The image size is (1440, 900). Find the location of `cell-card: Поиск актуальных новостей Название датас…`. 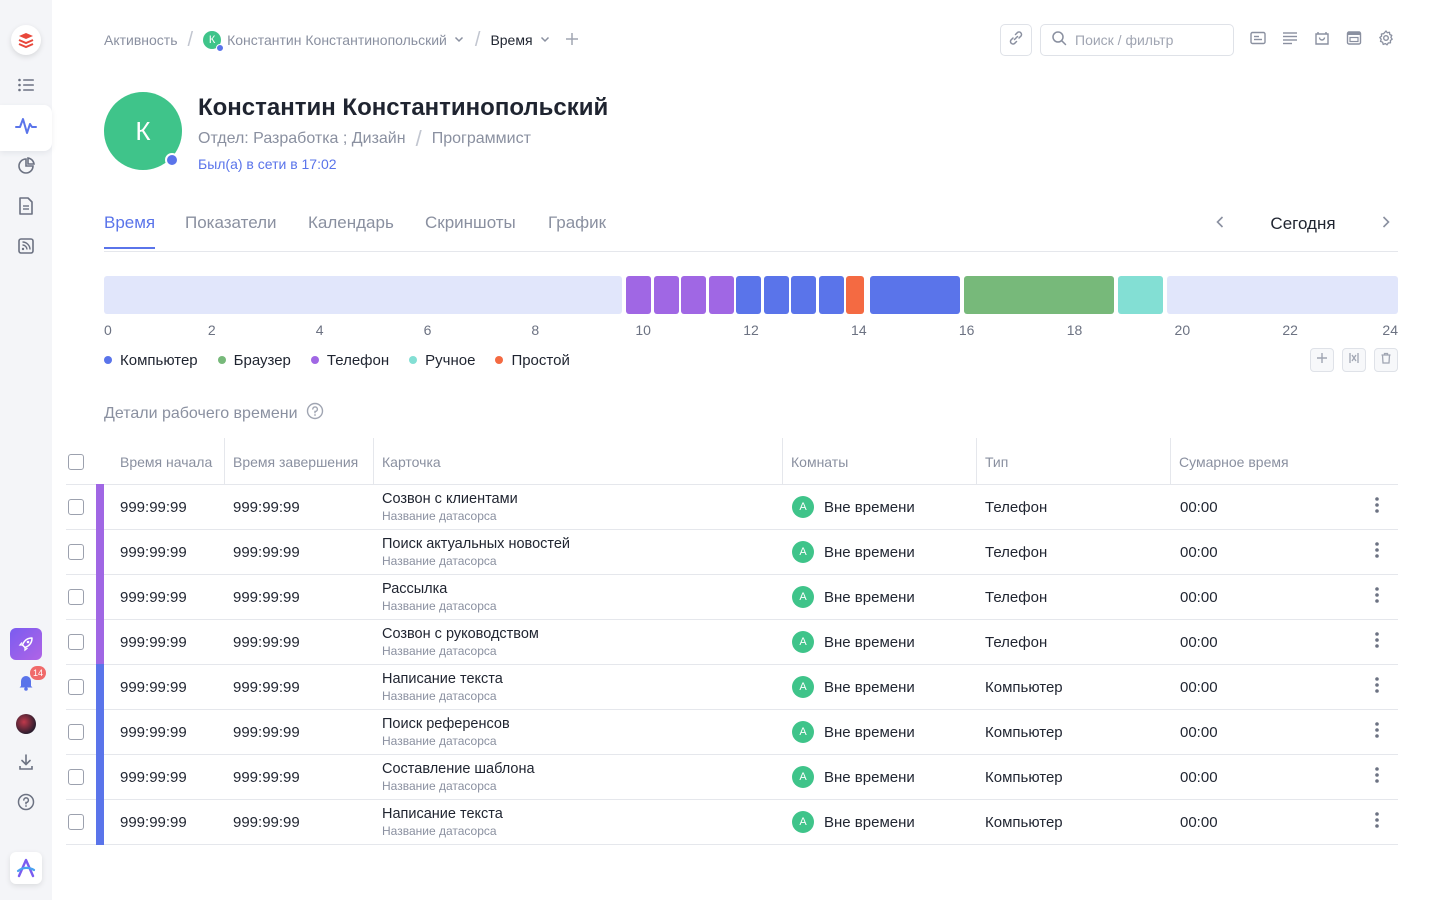

cell-card: Поиск актуальных новостей Название датас… is located at coordinates (476, 552).